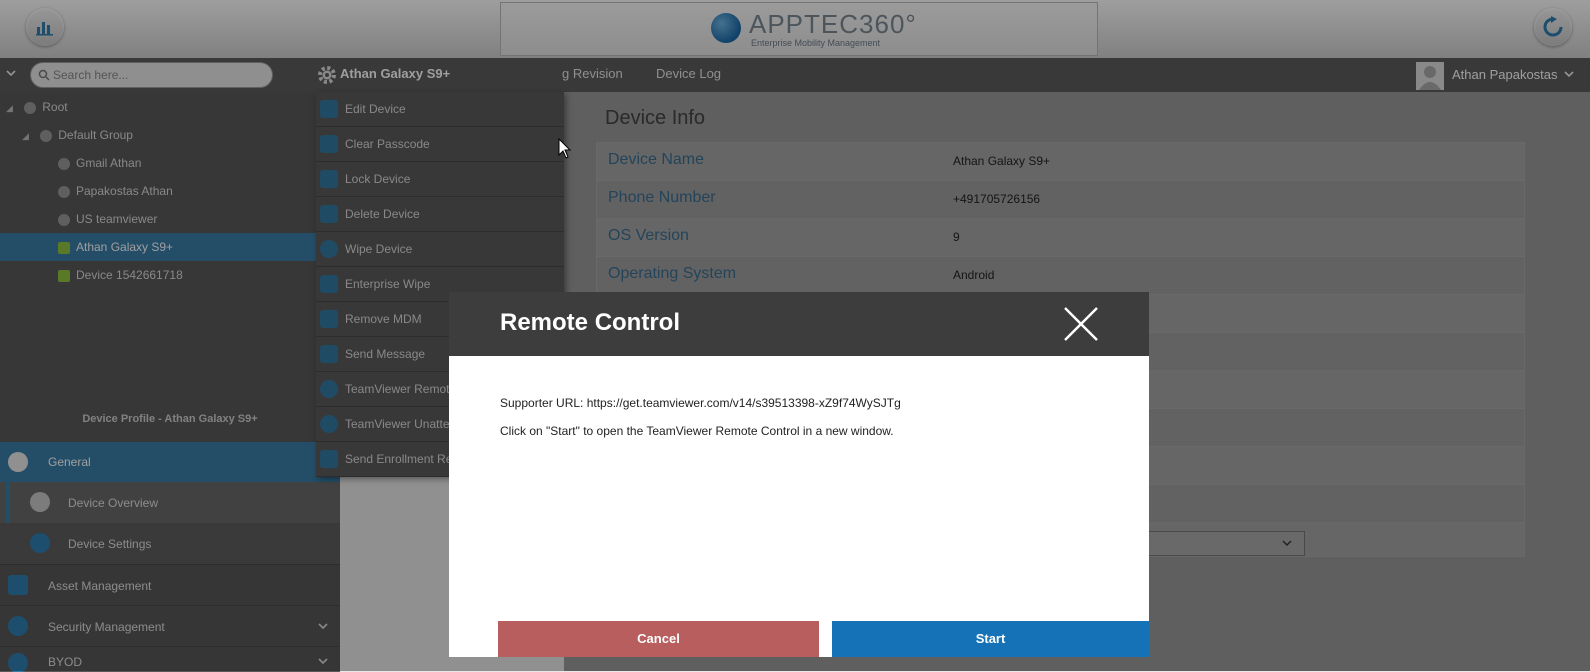 This screenshot has width=1590, height=672. What do you see at coordinates (542, 403) in the screenshot?
I see `supporter-url-label: Supporter URL:` at bounding box center [542, 403].